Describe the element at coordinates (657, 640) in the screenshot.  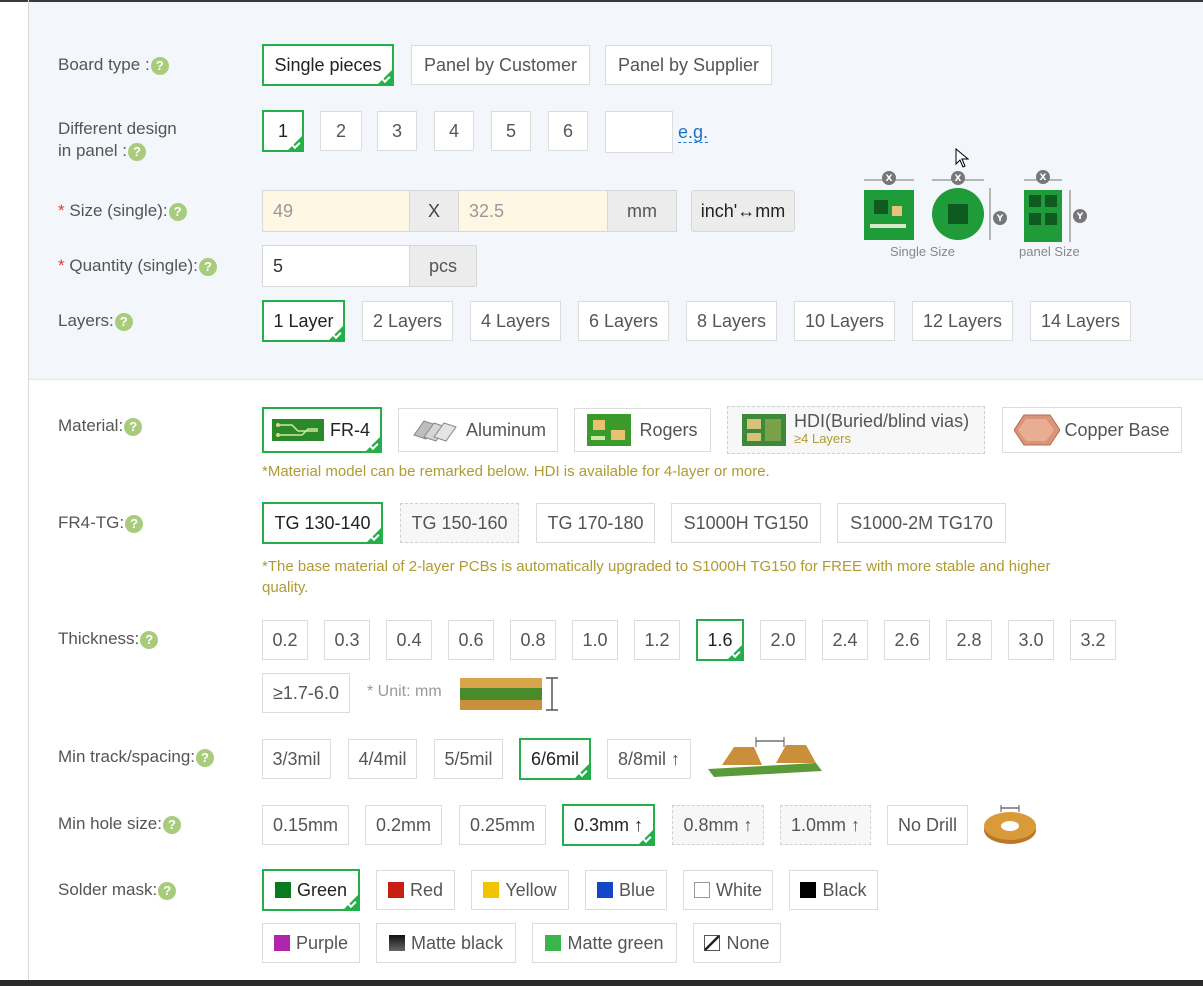
I see `thickness-1-2: 1.2` at that location.